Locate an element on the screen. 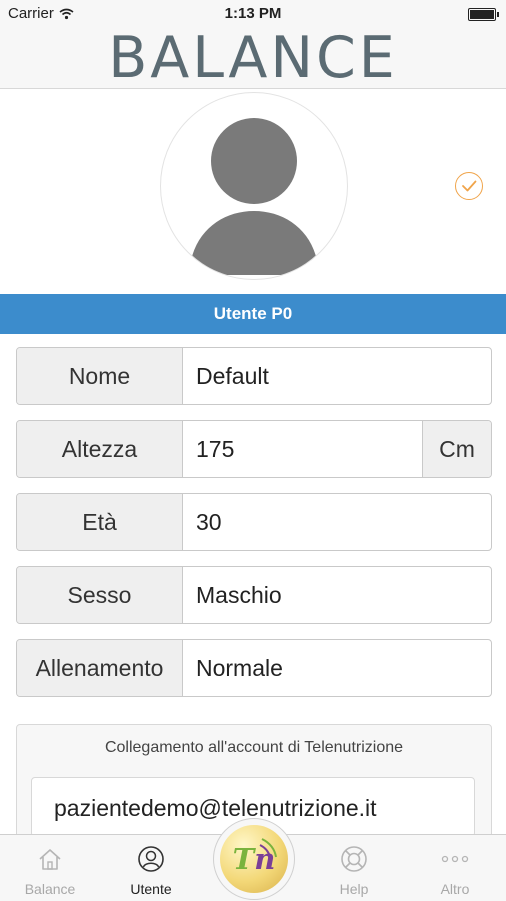 The width and height of the screenshot is (506, 901). eta-row: Età 30 is located at coordinates (254, 522).